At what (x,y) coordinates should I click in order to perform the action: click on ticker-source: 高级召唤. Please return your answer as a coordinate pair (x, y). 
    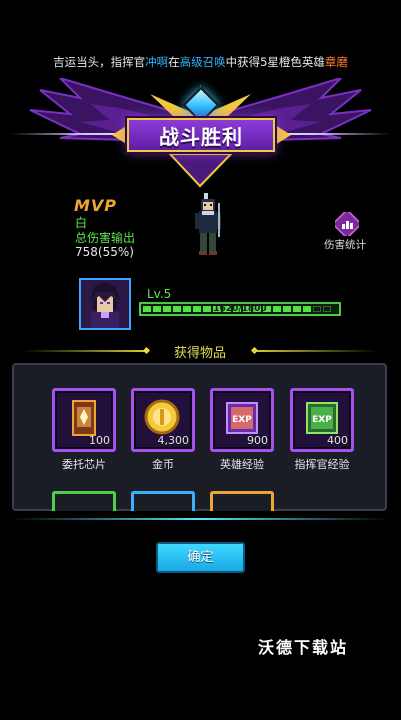
    Looking at the image, I should click on (202, 62).